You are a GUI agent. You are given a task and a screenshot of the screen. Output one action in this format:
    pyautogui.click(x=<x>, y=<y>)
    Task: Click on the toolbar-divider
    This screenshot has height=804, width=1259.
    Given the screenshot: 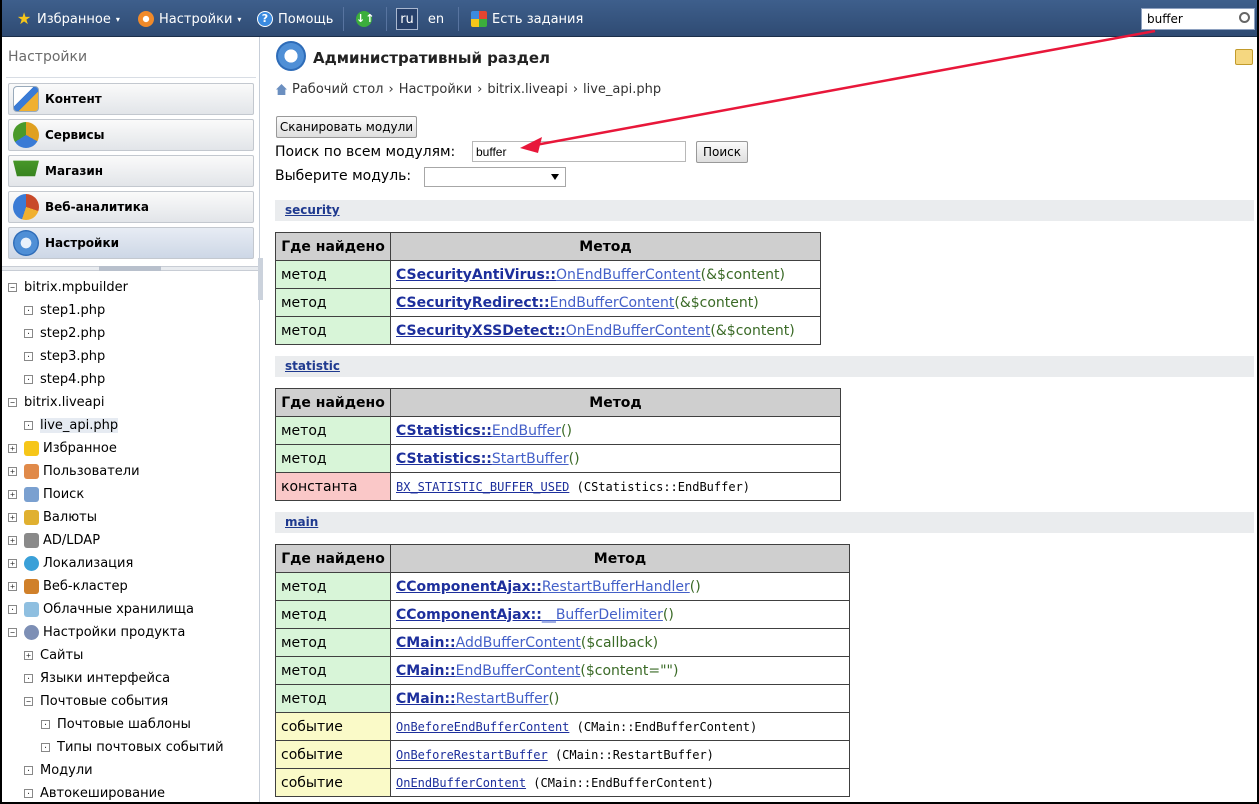 What is the action you would take?
    pyautogui.click(x=386, y=19)
    